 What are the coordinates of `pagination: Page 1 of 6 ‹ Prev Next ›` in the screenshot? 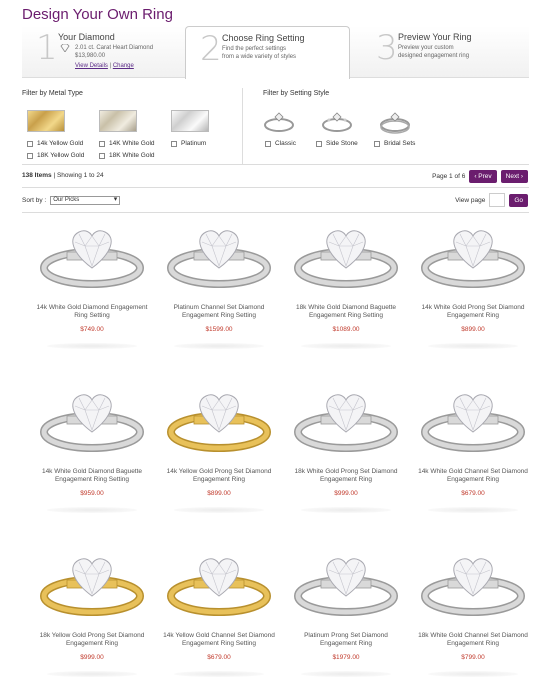 It's located at (480, 176).